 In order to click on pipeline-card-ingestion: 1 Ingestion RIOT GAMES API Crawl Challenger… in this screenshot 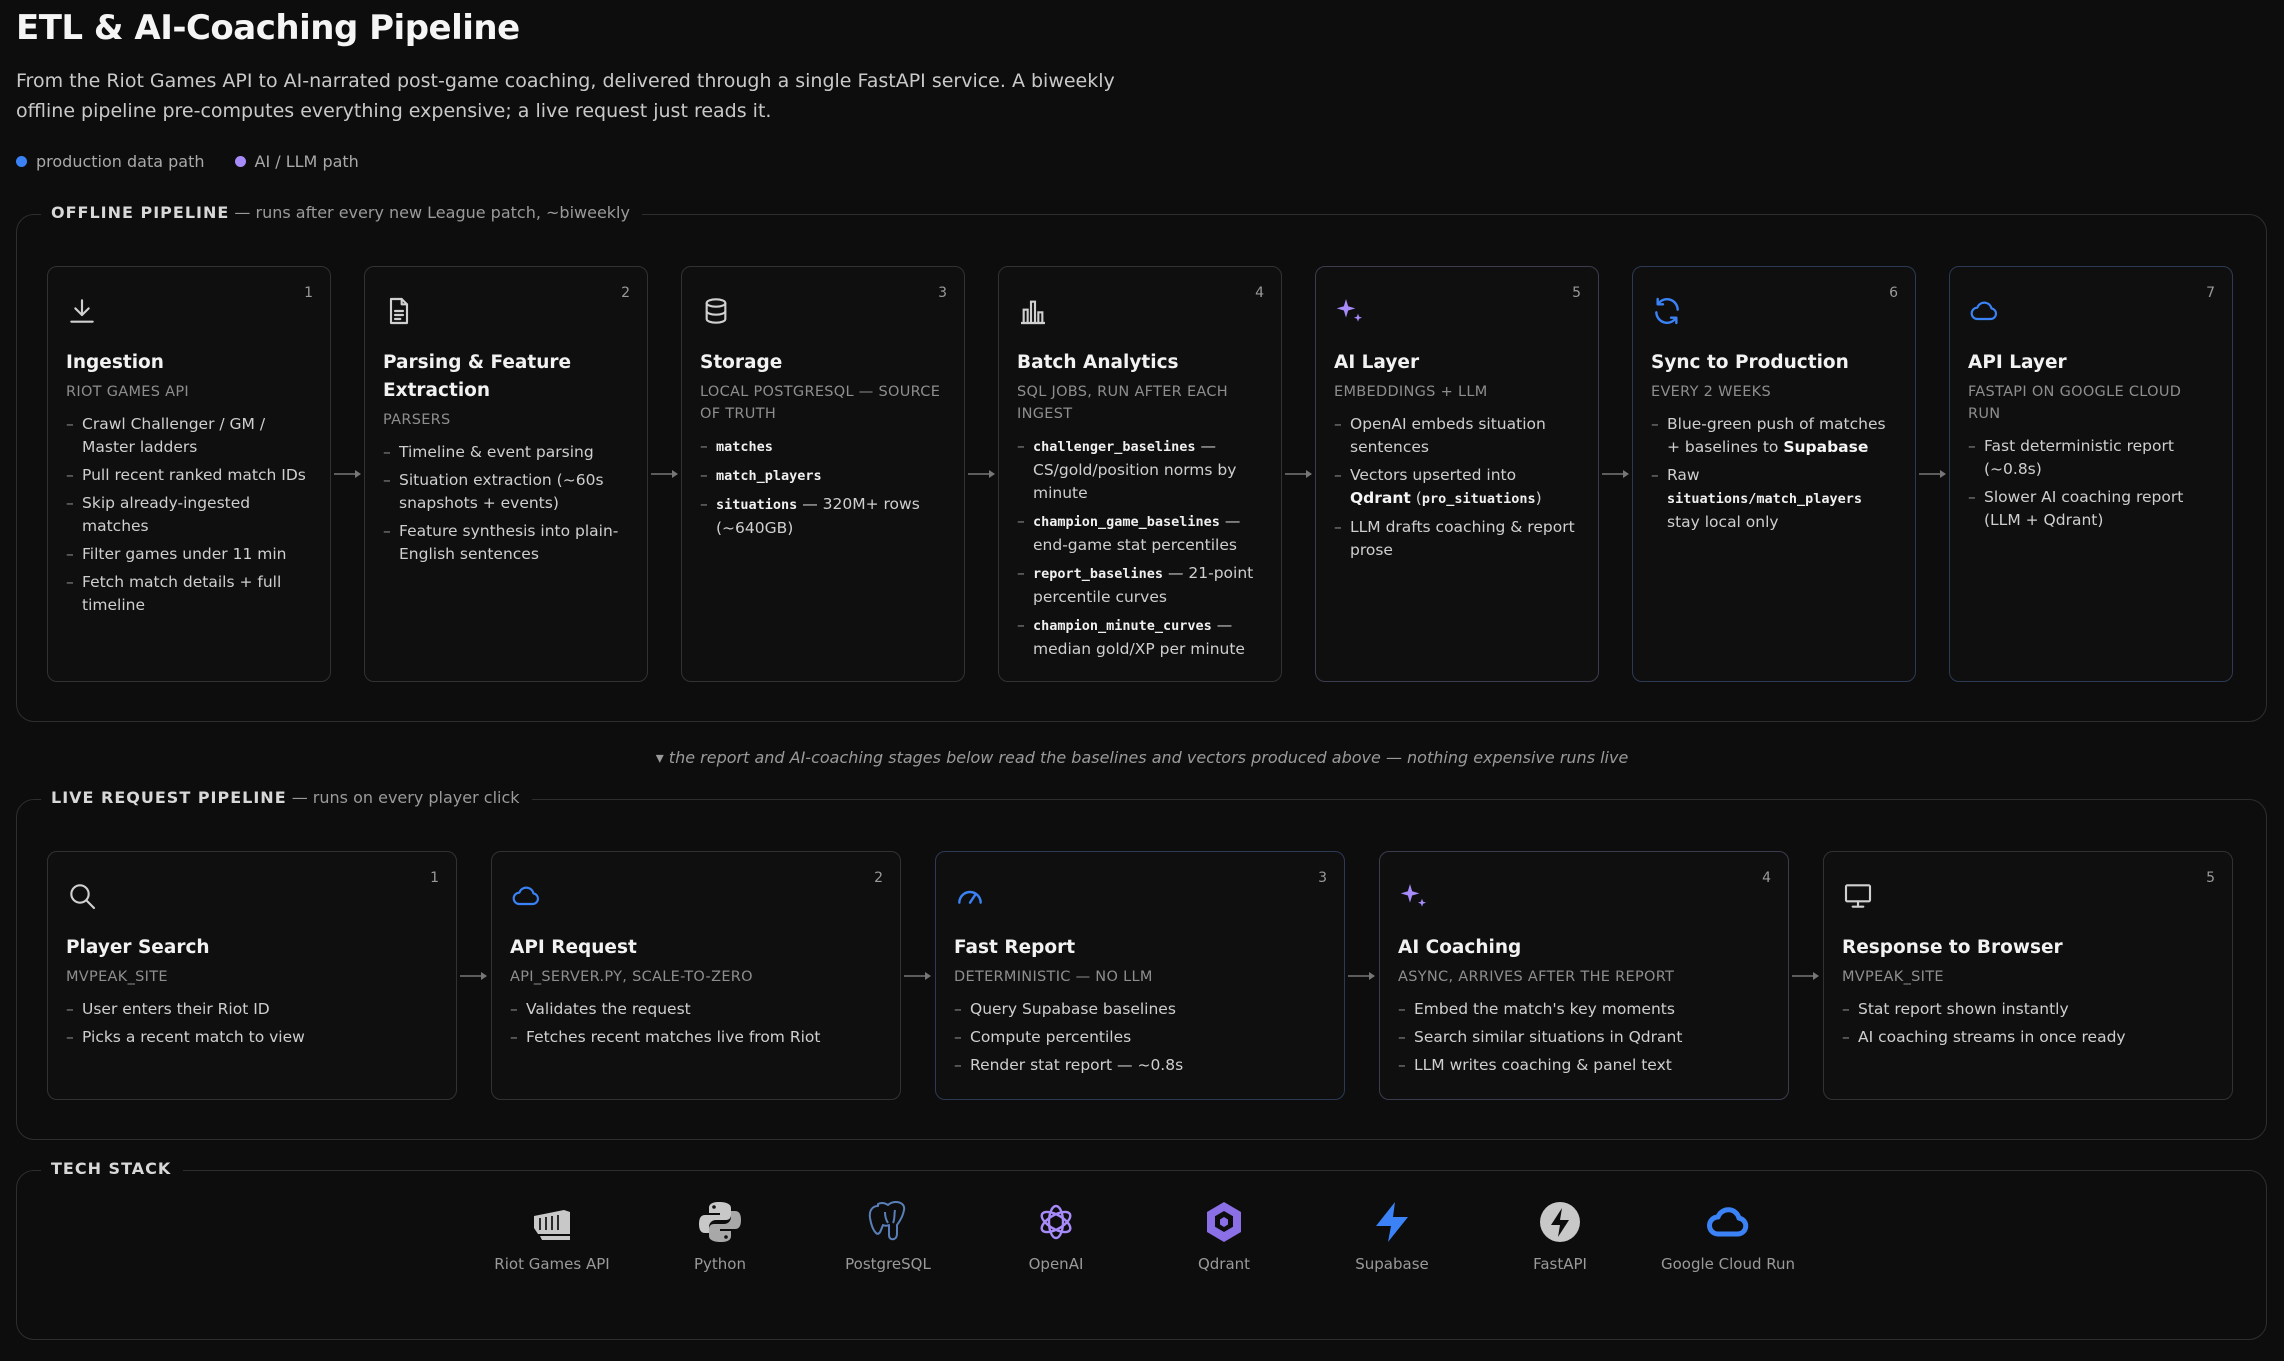, I will do `click(189, 474)`.